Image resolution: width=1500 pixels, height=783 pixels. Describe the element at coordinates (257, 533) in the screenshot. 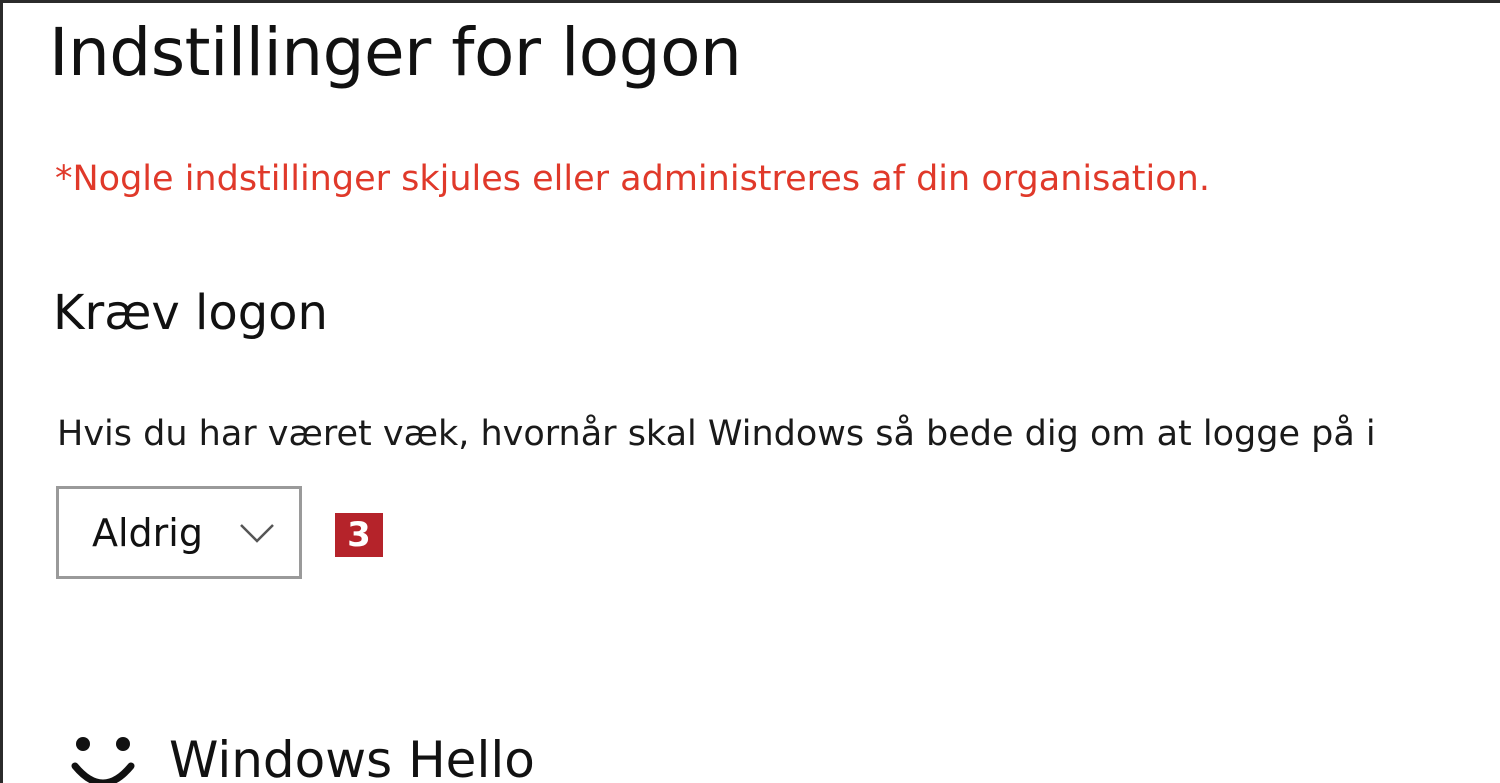

I see `chevron-down-icon` at that location.